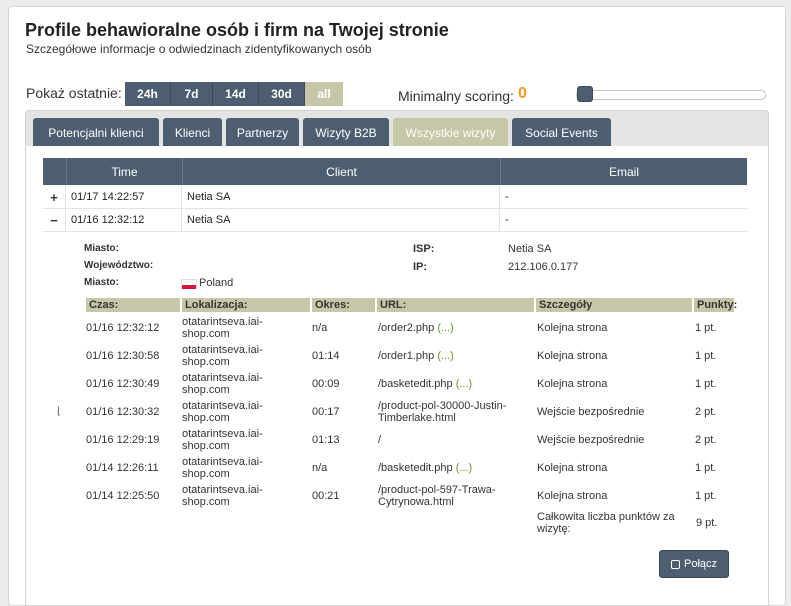  Describe the element at coordinates (324, 94) in the screenshot. I see `range-all-button: all` at that location.